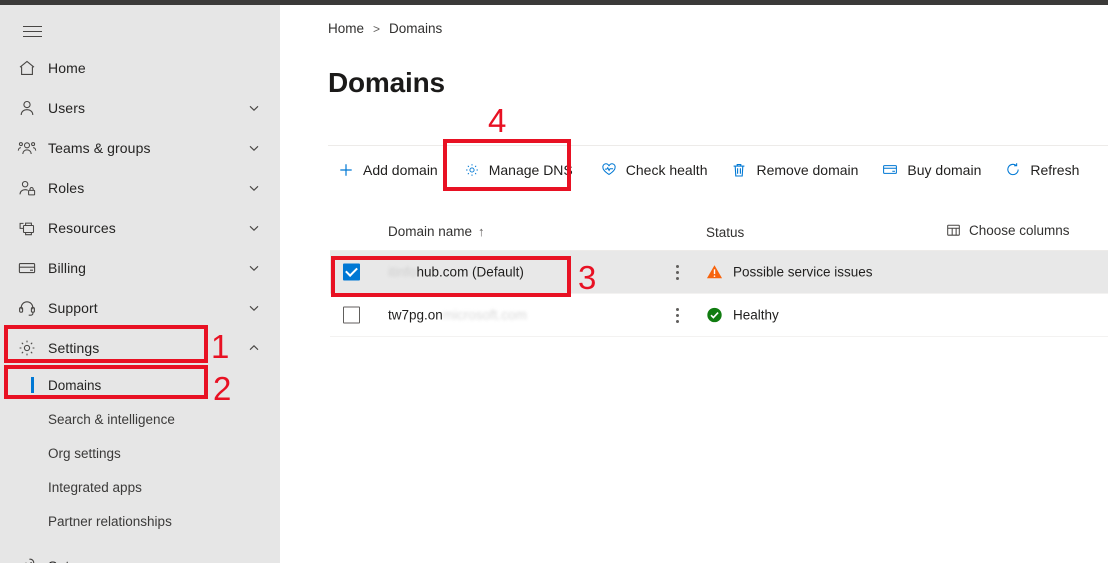  I want to click on cell-status: Healthy, so click(742, 315).